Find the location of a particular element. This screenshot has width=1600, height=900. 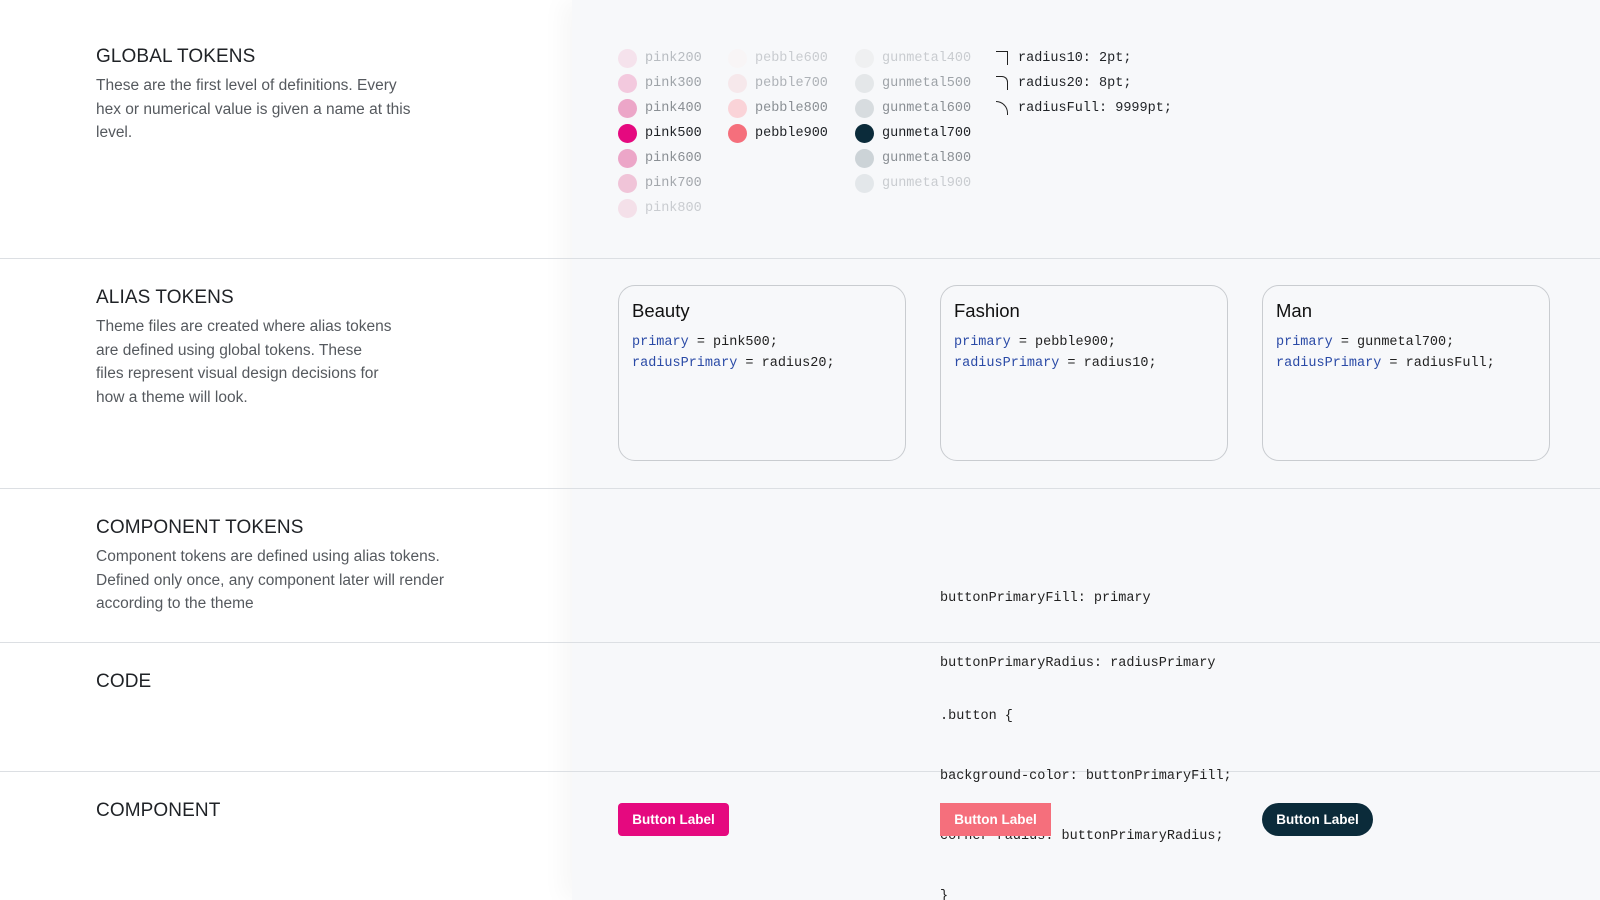

code-line: buttonPrimaryFill: primary is located at coordinates (1045, 598).